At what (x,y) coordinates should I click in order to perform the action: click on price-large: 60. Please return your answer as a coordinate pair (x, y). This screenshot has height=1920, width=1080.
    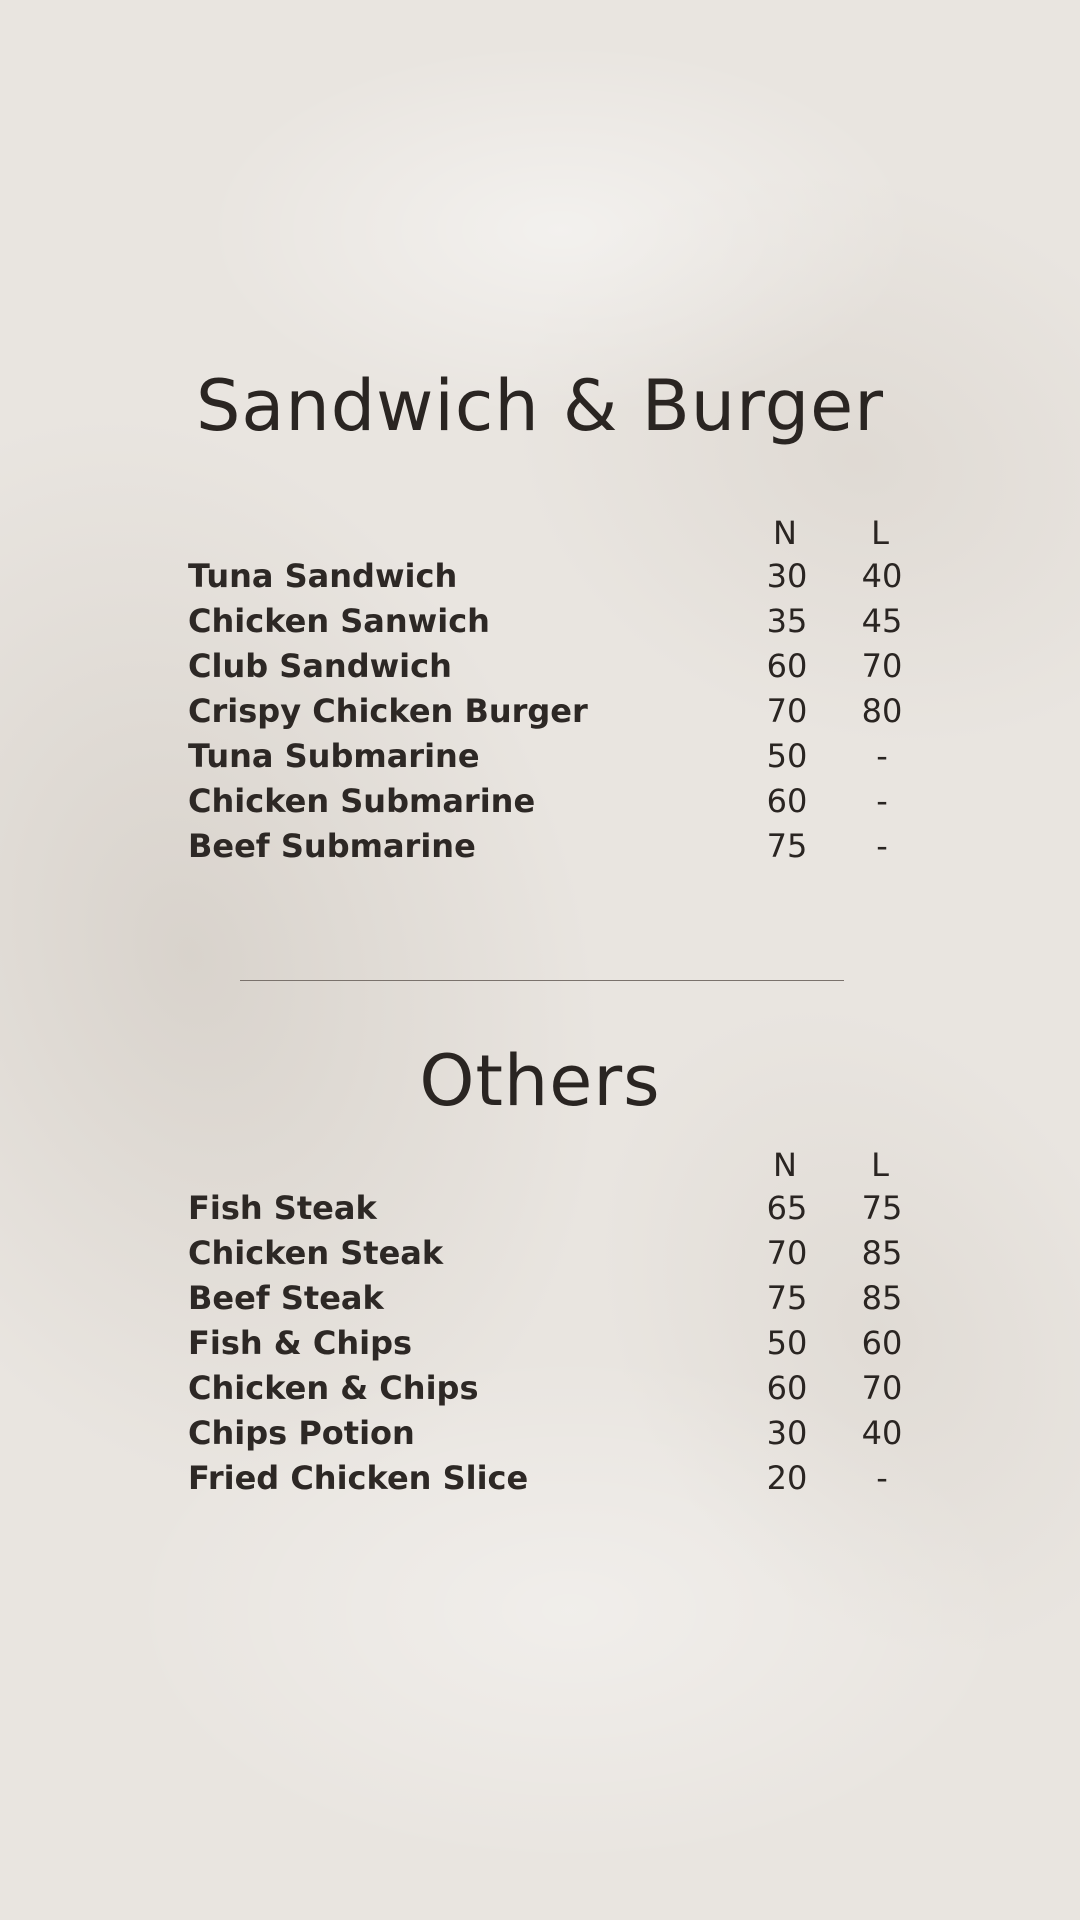
    Looking at the image, I should click on (882, 1343).